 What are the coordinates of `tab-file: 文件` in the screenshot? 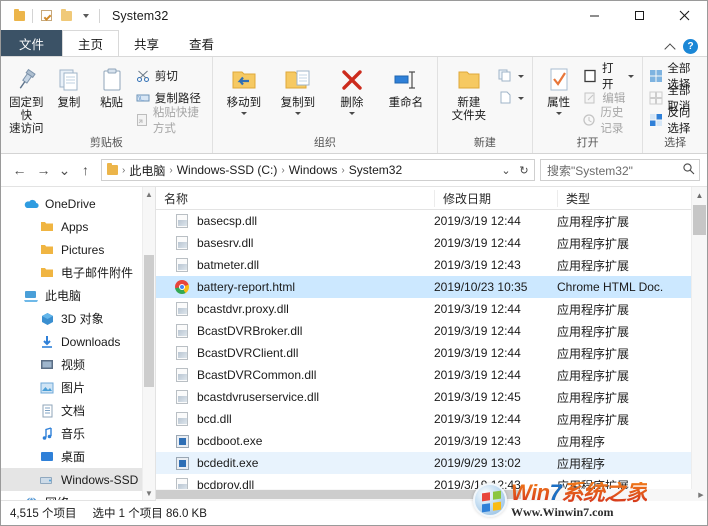 It's located at (32, 43).